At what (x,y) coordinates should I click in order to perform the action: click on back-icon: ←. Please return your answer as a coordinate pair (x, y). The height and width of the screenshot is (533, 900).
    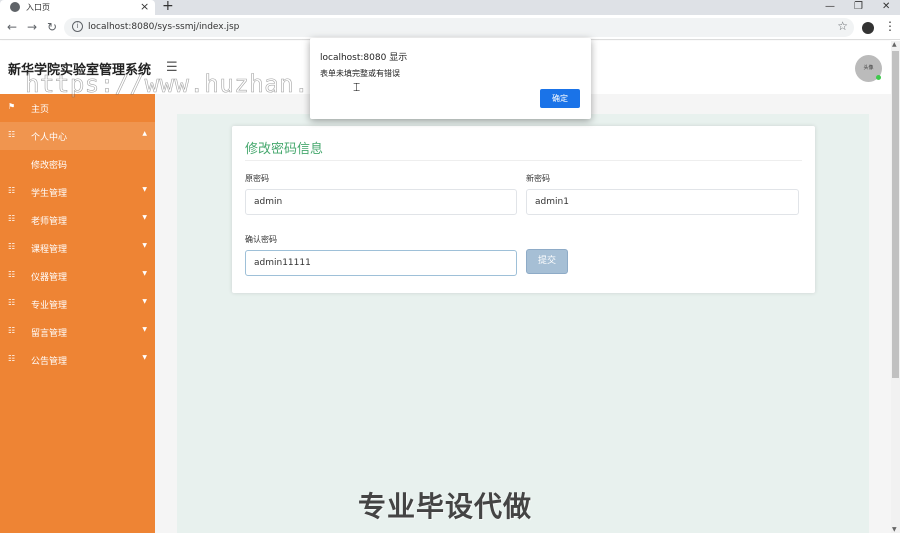
    Looking at the image, I should click on (12, 27).